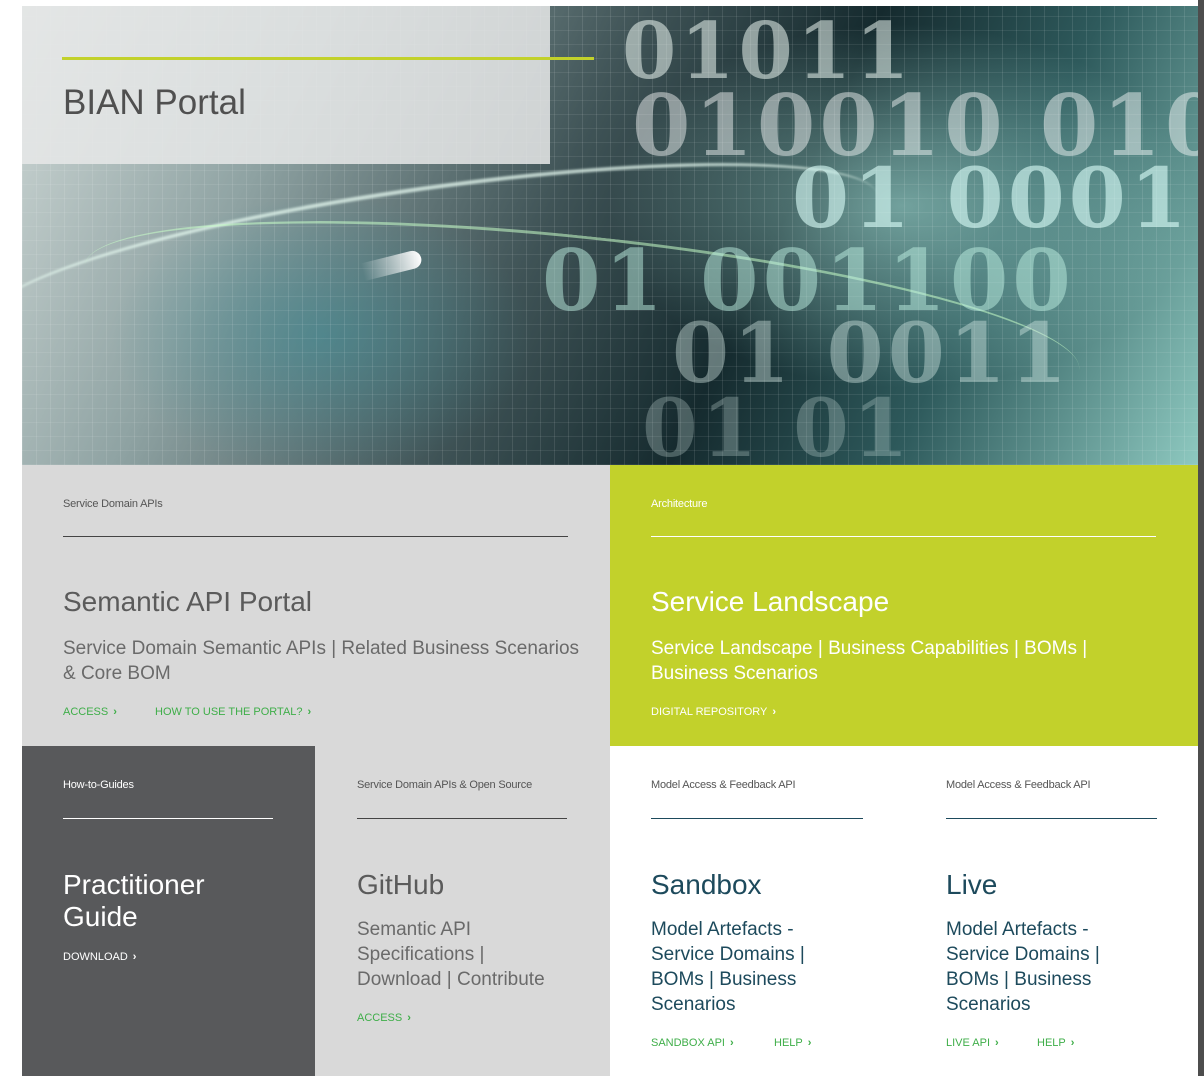 The width and height of the screenshot is (1204, 1076). I want to click on binary-digits-decoration: 01 01, so click(777, 423).